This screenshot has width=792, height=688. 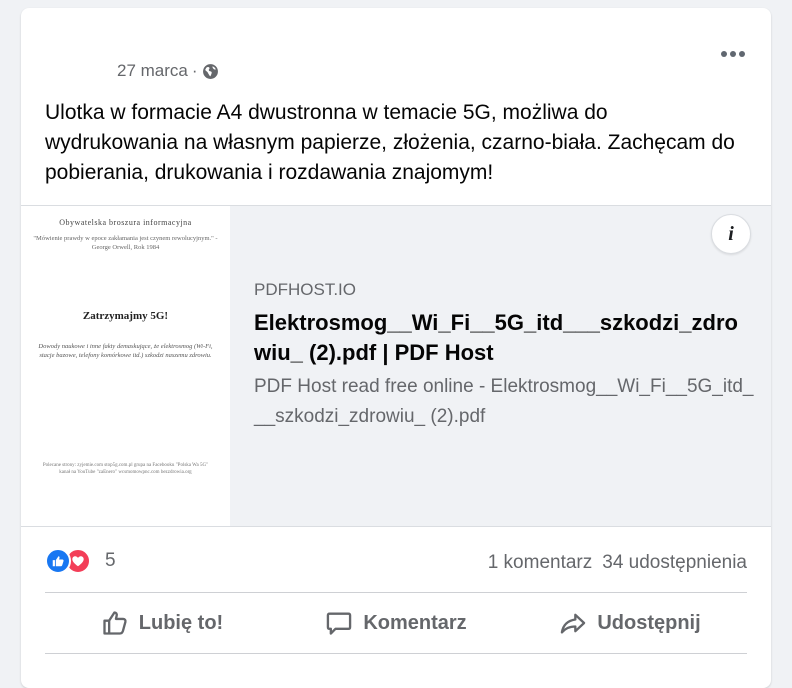 I want to click on reactions-summary: 5, so click(x=80, y=561).